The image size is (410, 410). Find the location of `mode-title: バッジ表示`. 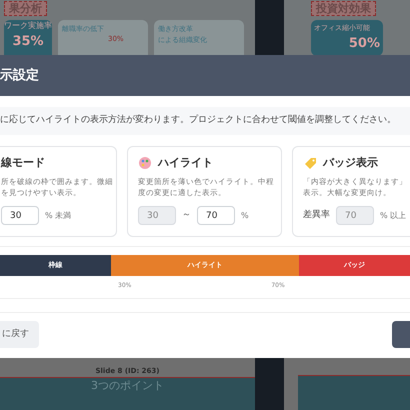

mode-title: バッジ表示 is located at coordinates (350, 162).